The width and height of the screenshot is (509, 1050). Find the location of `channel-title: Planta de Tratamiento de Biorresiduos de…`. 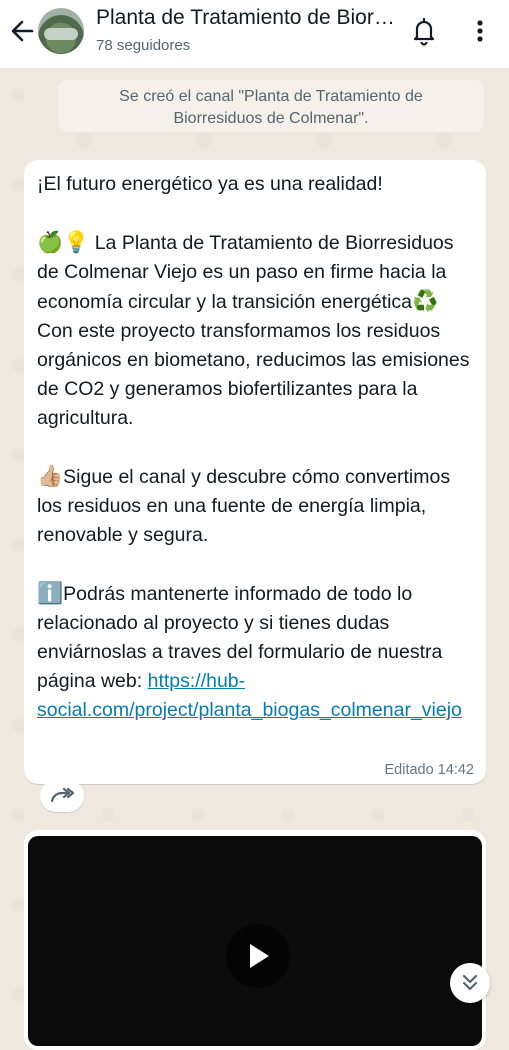

channel-title: Planta de Tratamiento de Biorresiduos de… is located at coordinates (246, 18).